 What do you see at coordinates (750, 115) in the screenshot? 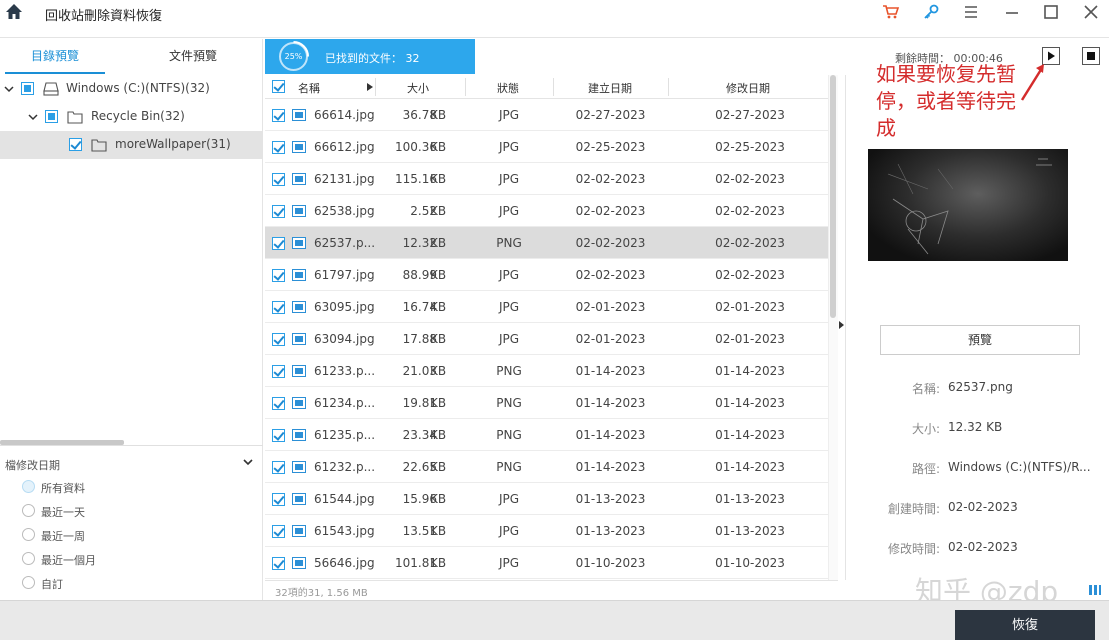
I see `cell-modified: 02-27-2023` at bounding box center [750, 115].